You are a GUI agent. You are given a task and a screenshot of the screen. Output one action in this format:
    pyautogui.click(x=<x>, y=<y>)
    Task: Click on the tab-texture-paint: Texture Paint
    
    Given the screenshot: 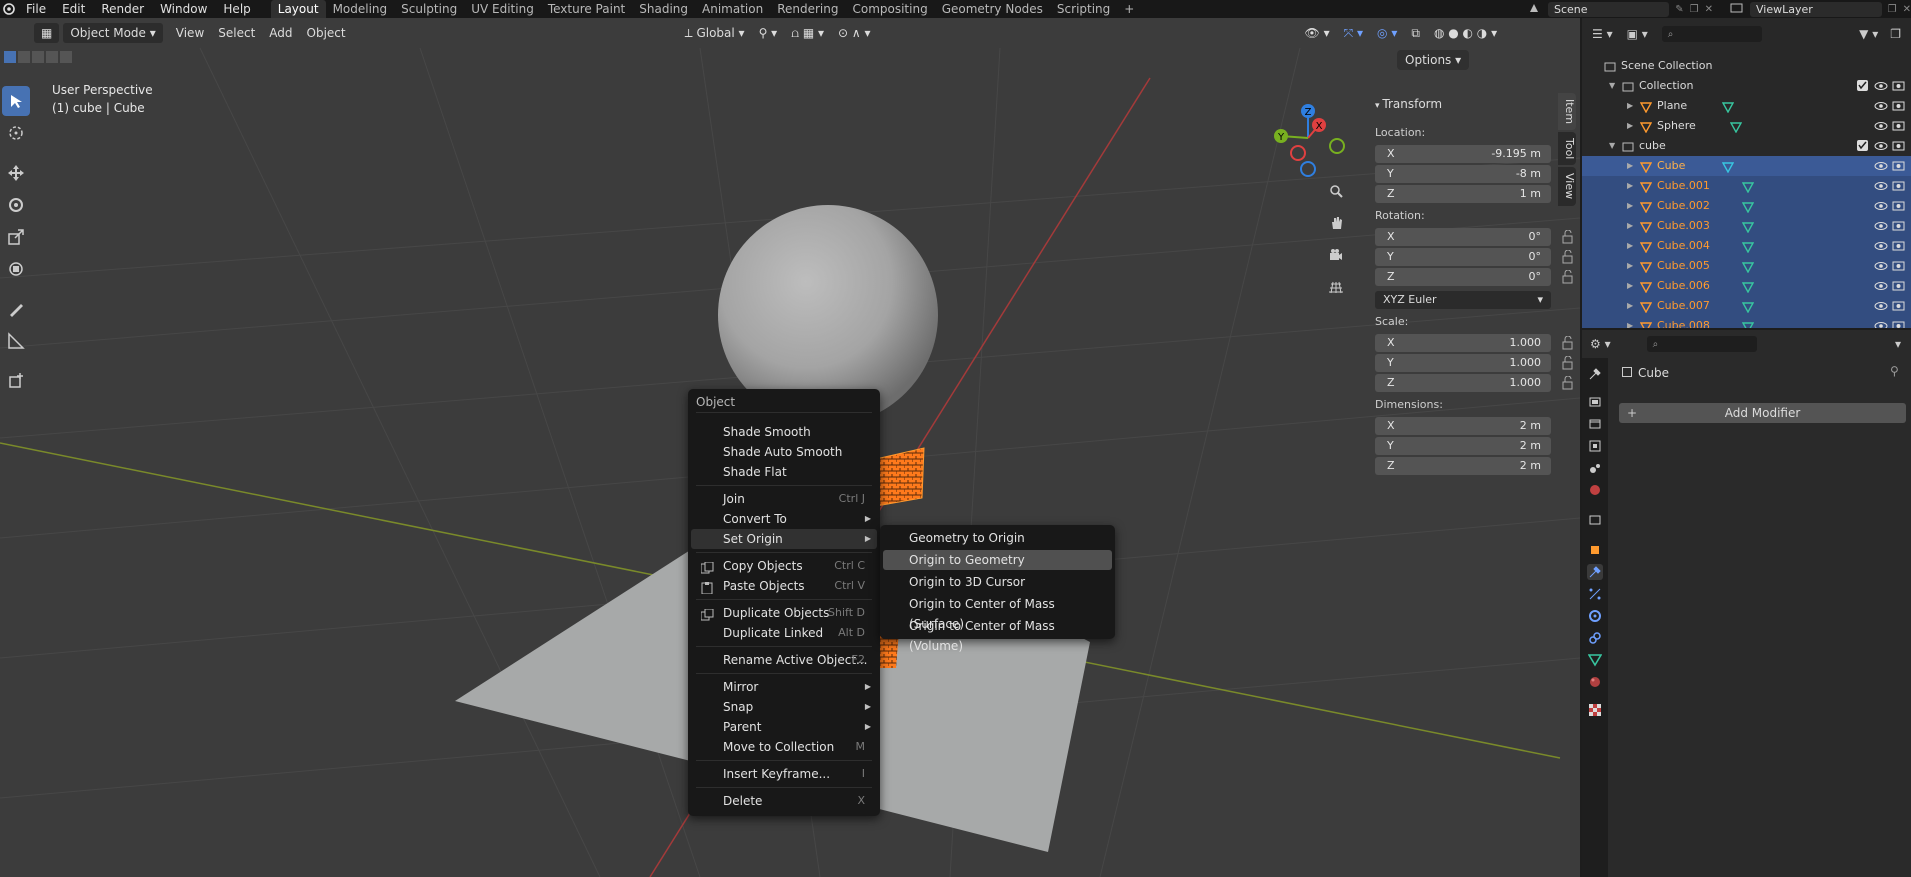 What is the action you would take?
    pyautogui.click(x=586, y=9)
    